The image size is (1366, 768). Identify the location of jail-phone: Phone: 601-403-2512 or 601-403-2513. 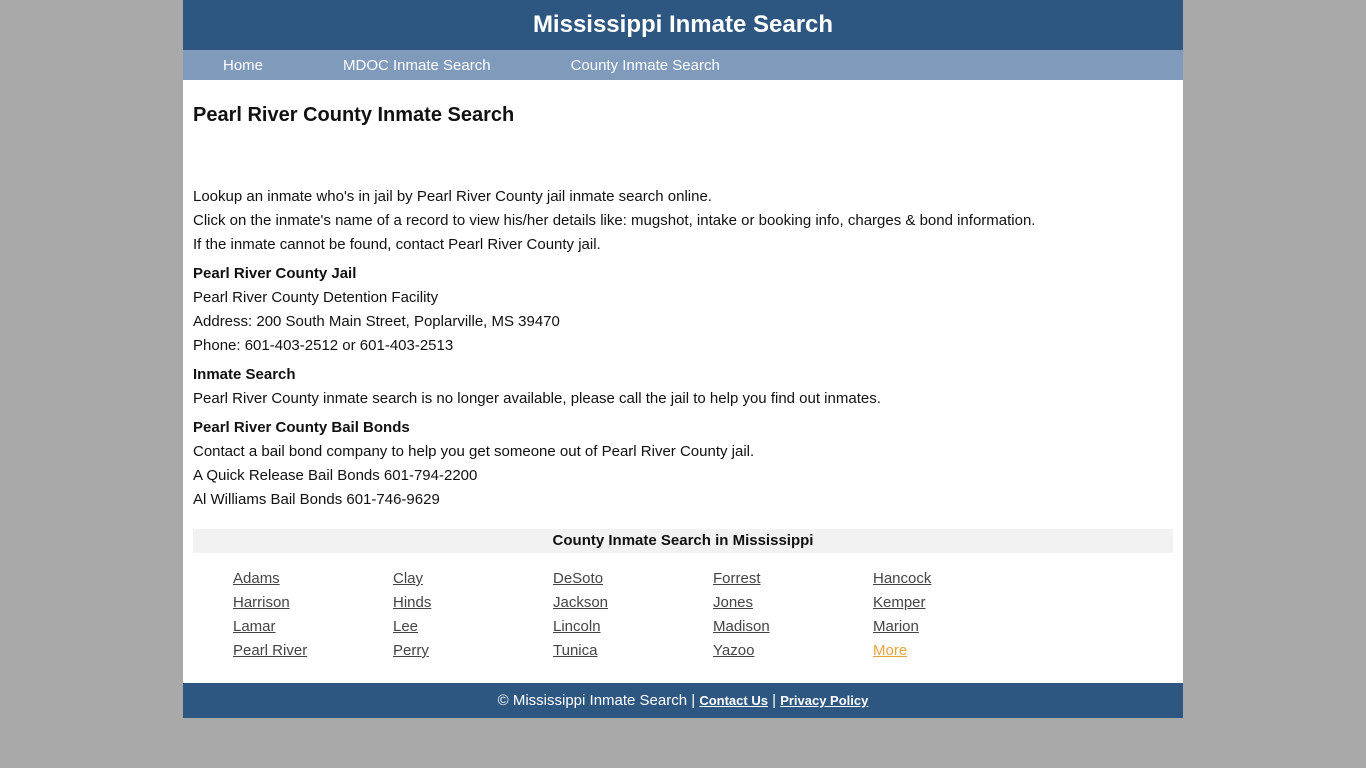
(323, 345).